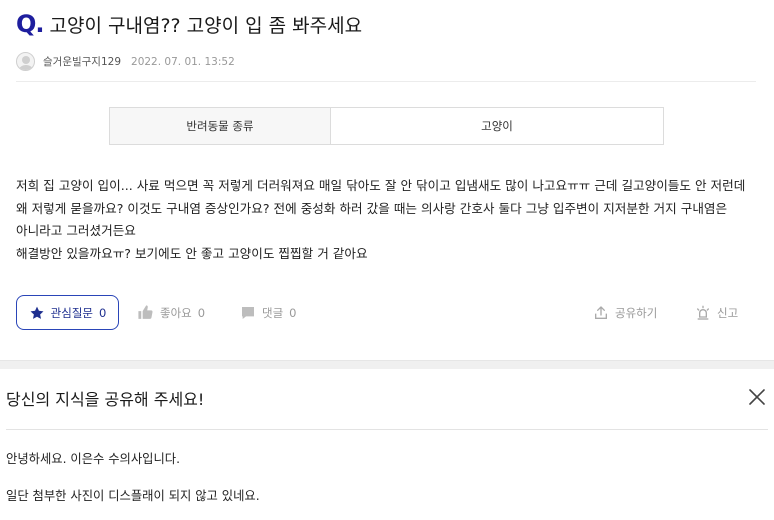  Describe the element at coordinates (293, 312) in the screenshot. I see `comment-count: 0` at that location.